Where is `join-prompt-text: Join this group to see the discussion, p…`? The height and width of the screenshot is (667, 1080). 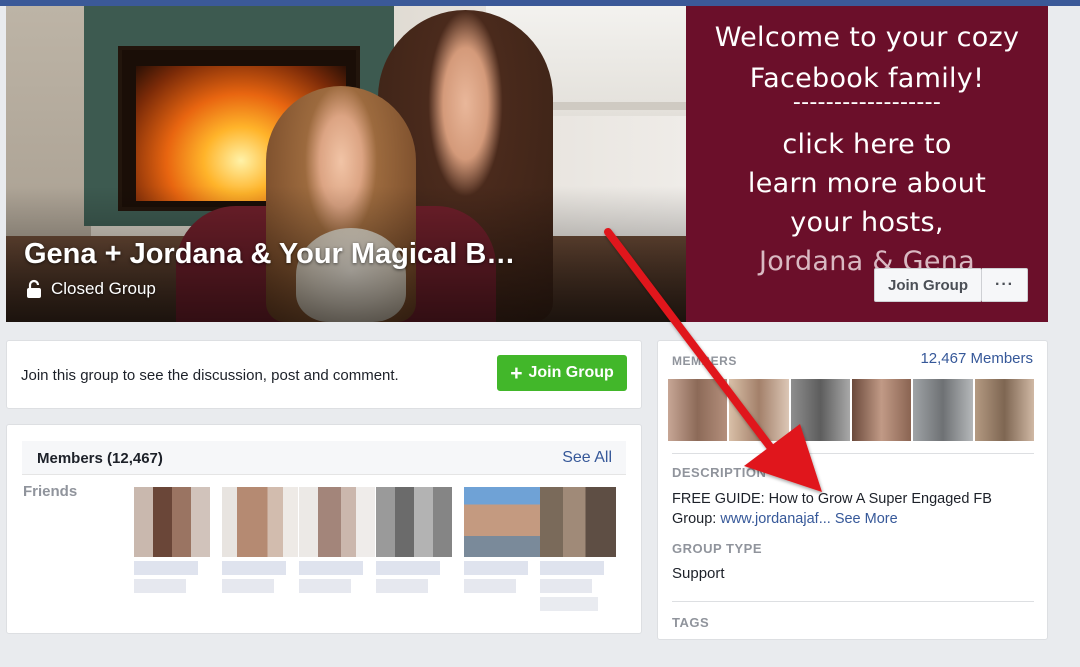 join-prompt-text: Join this group to see the discussion, p… is located at coordinates (210, 375).